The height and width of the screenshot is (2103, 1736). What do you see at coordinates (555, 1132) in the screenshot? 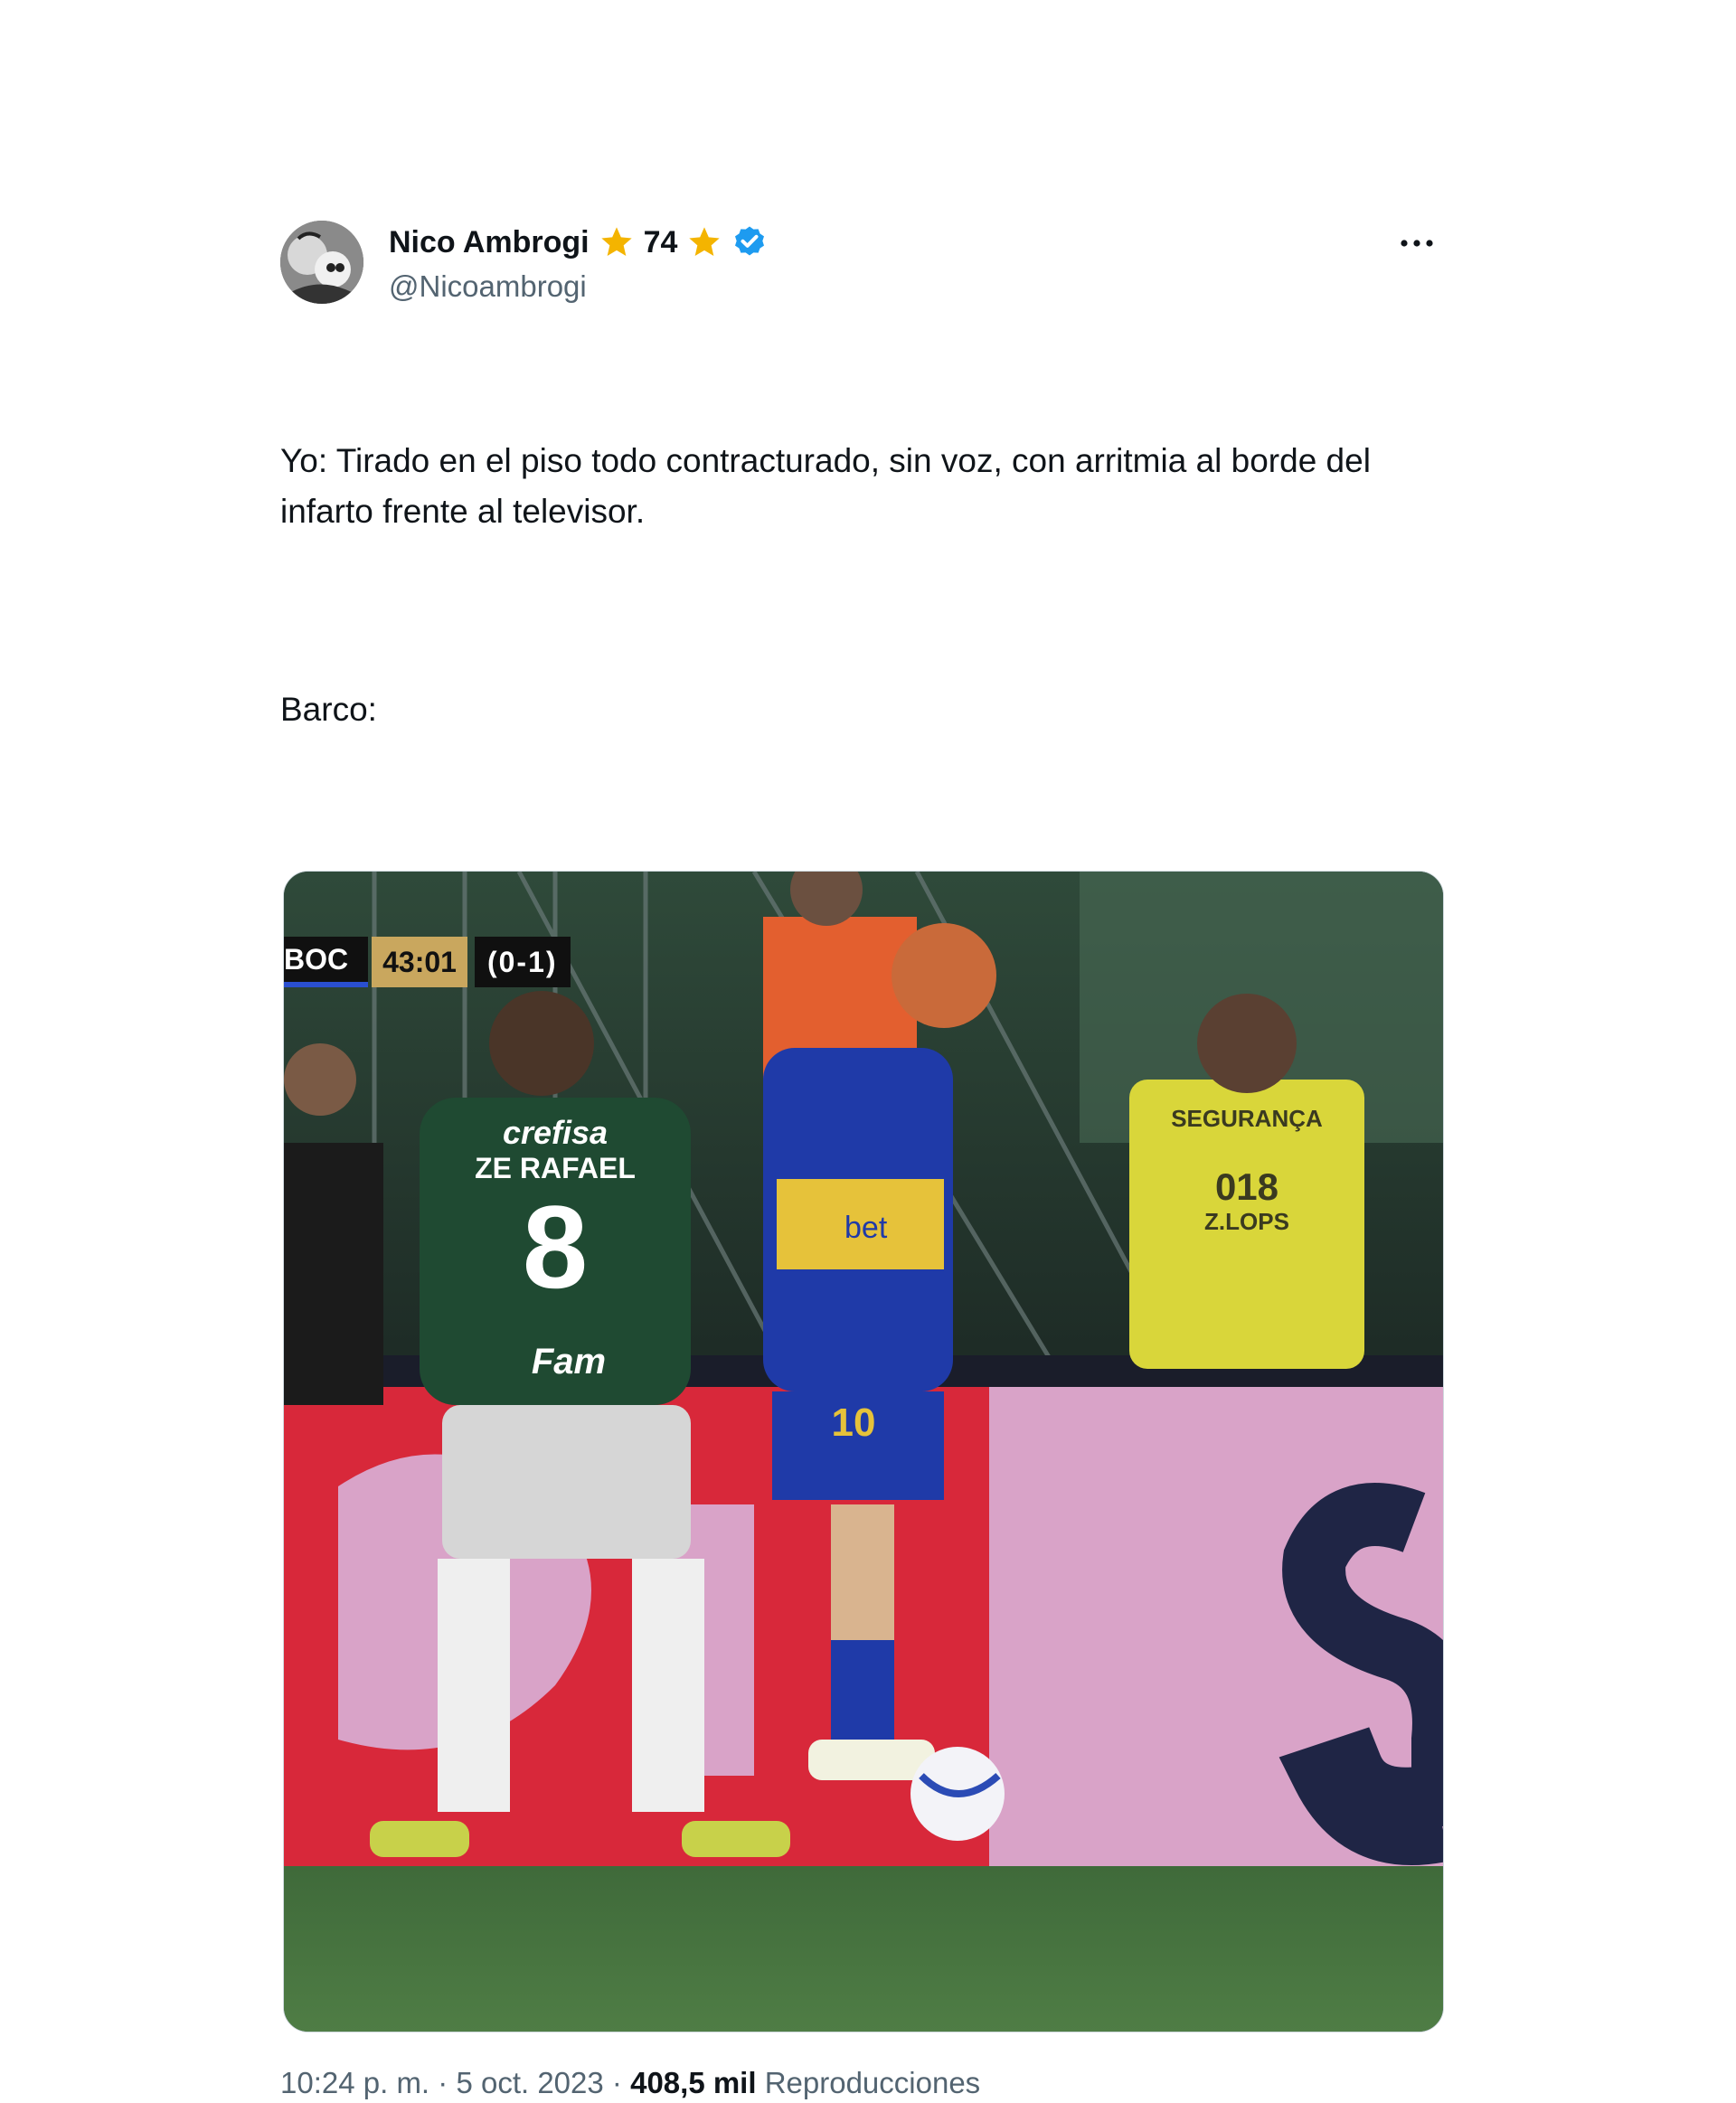
I see `jersey-left-sponsor: crefisa` at bounding box center [555, 1132].